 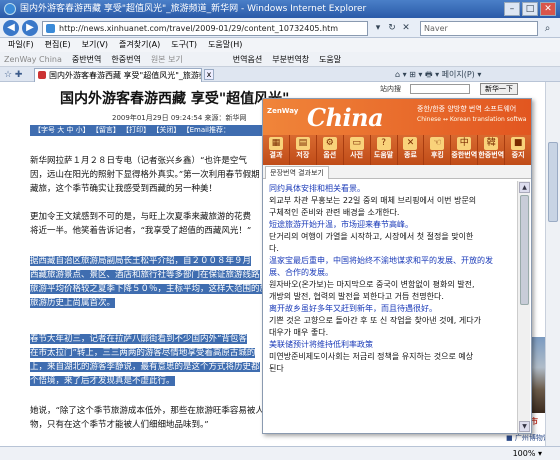 What do you see at coordinates (411, 150) in the screenshot?
I see `exit-button: ✕ 종료` at bounding box center [411, 150].